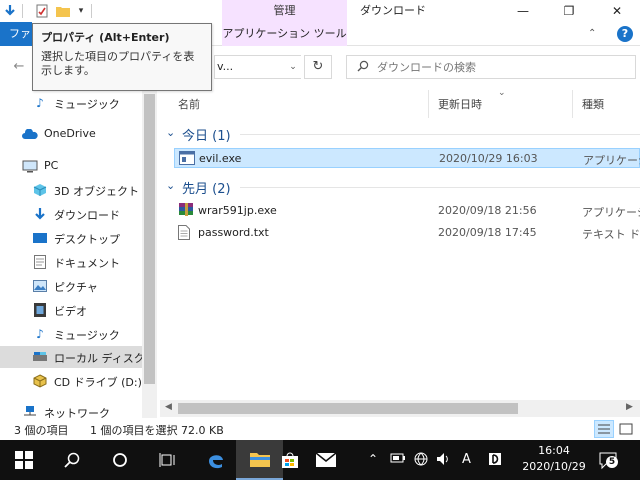  Describe the element at coordinates (10, 11) in the screenshot. I see `properties-download-icon` at that location.